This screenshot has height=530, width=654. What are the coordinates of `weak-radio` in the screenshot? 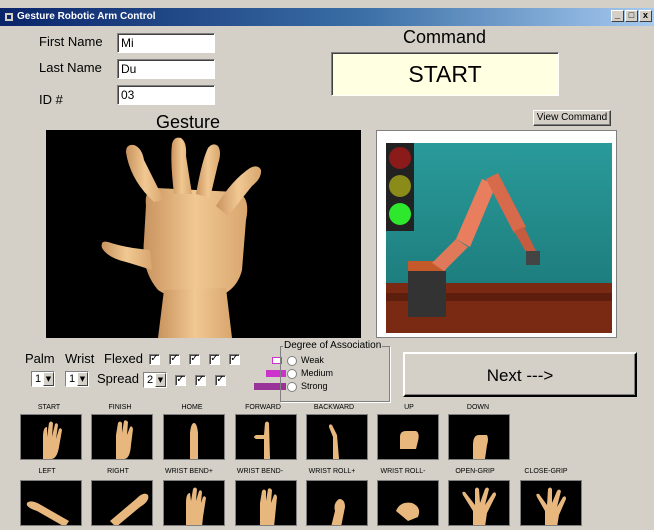 It's located at (292, 361).